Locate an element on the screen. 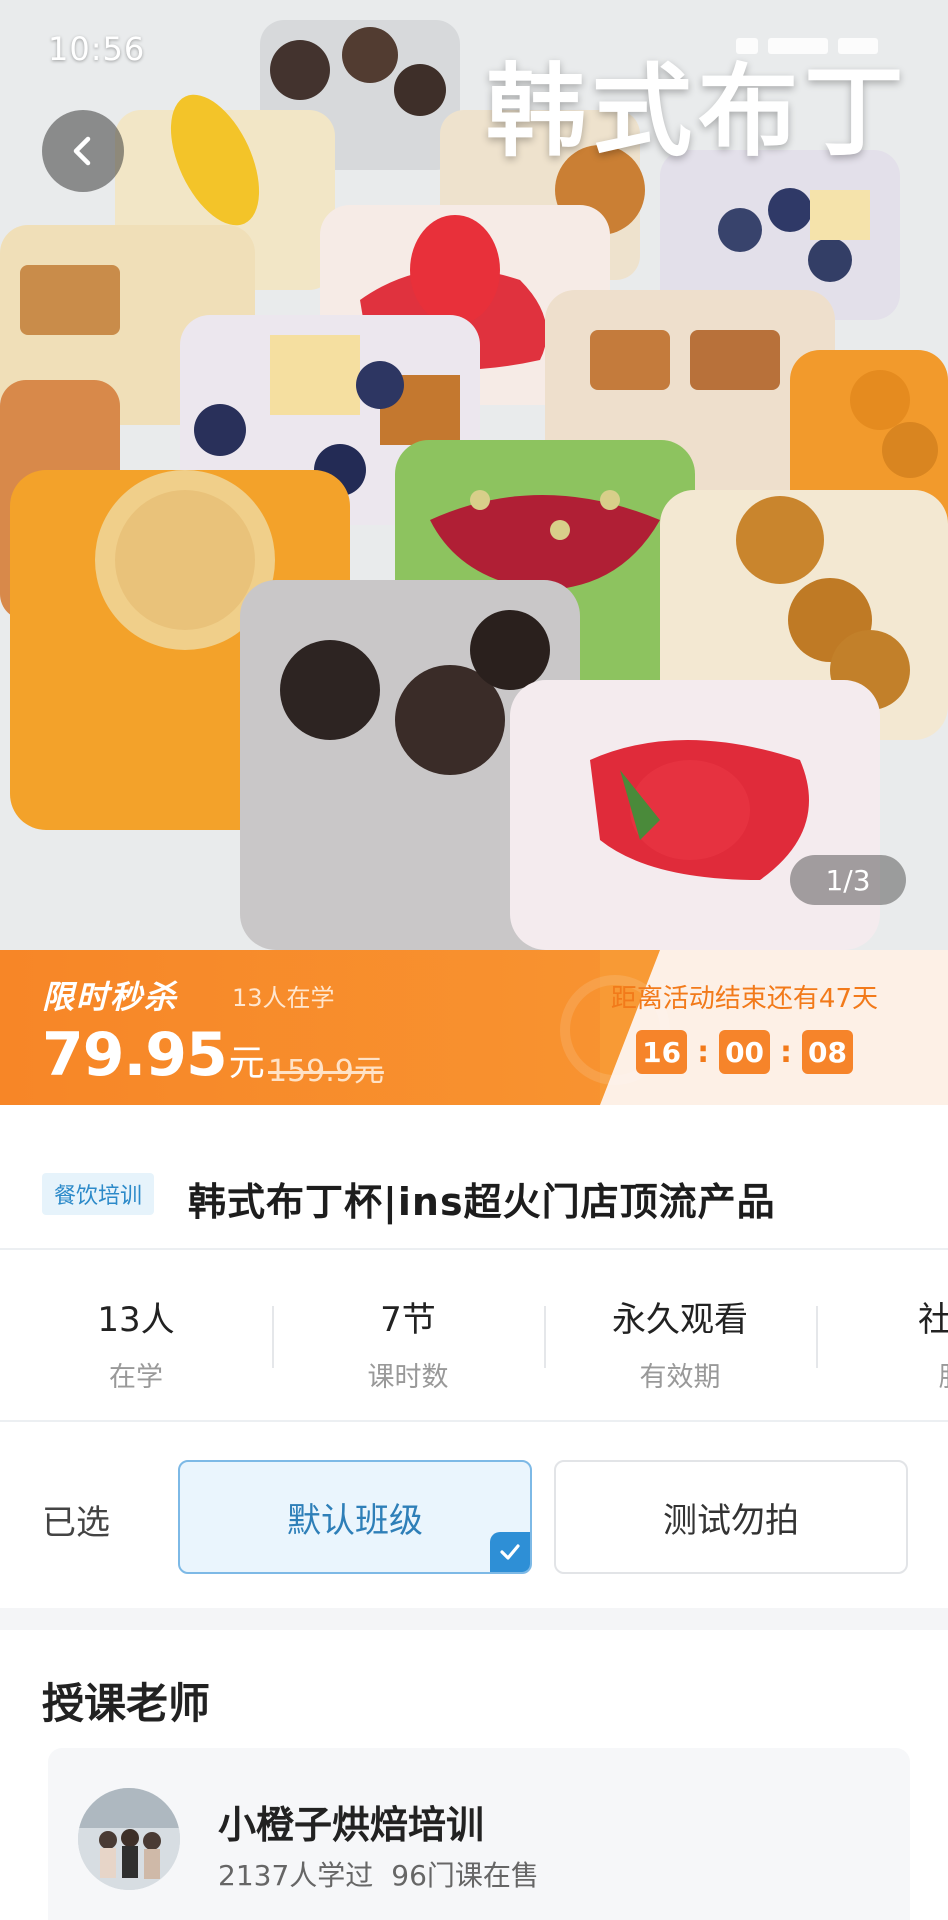 The width and height of the screenshot is (948, 1920). teacher-meta: 2137人学过 96门课在售 is located at coordinates (378, 1874).